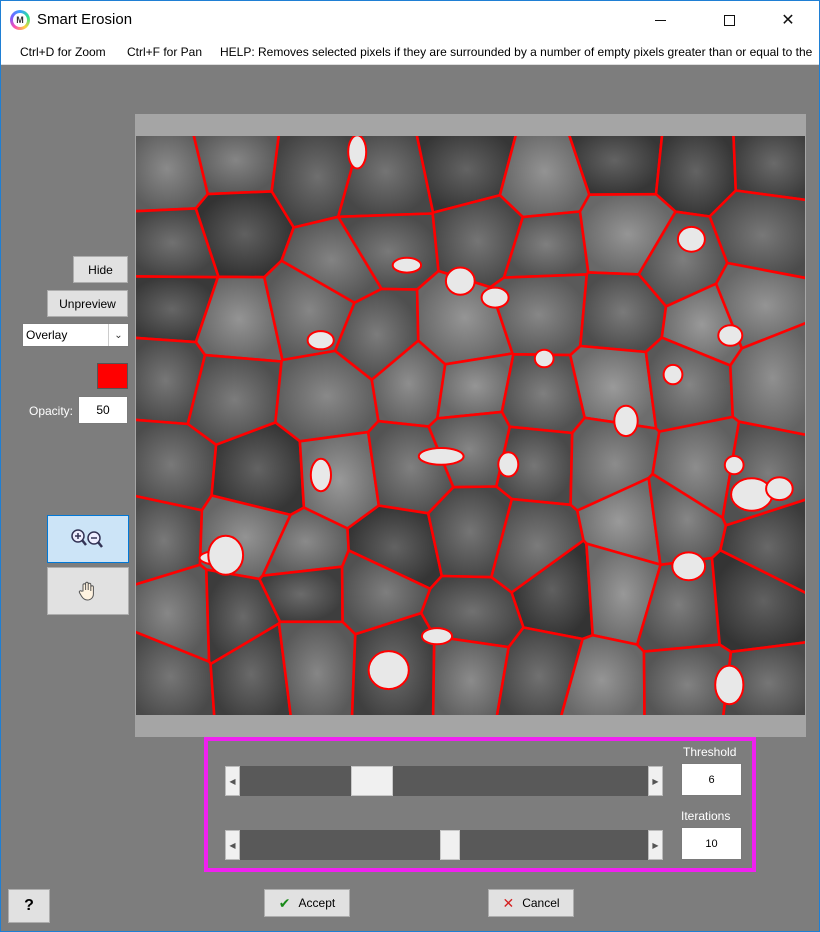  I want to click on maximize-button, so click(729, 20).